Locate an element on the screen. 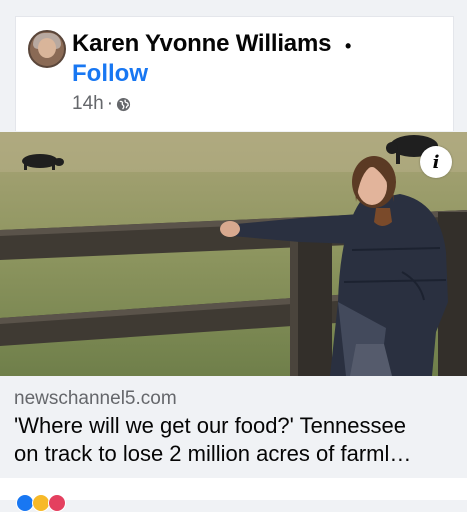 The width and height of the screenshot is (467, 512). post-meta: 14h · is located at coordinates (101, 104).